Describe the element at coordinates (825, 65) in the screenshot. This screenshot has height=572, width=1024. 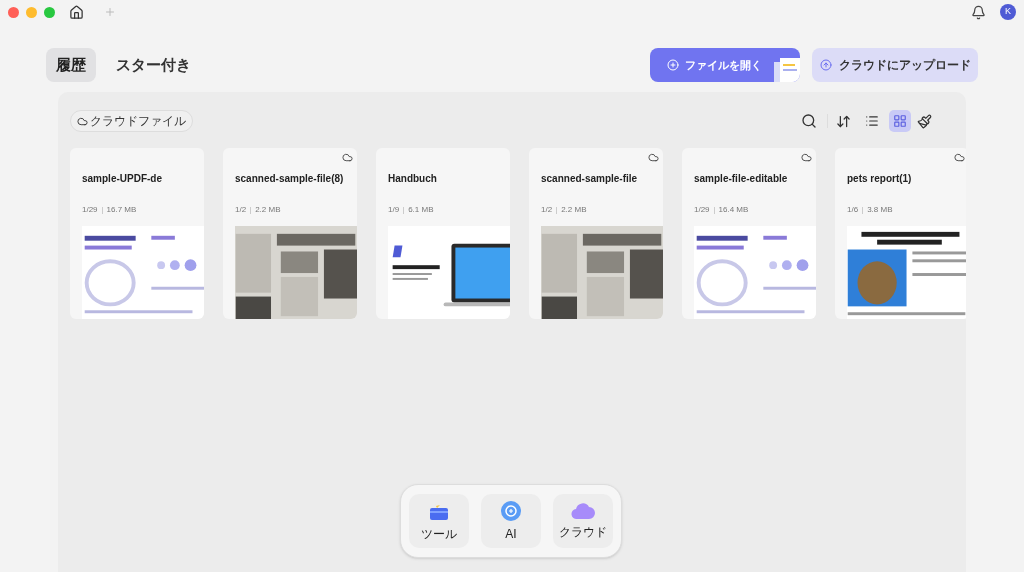
I see `upload-icon` at that location.